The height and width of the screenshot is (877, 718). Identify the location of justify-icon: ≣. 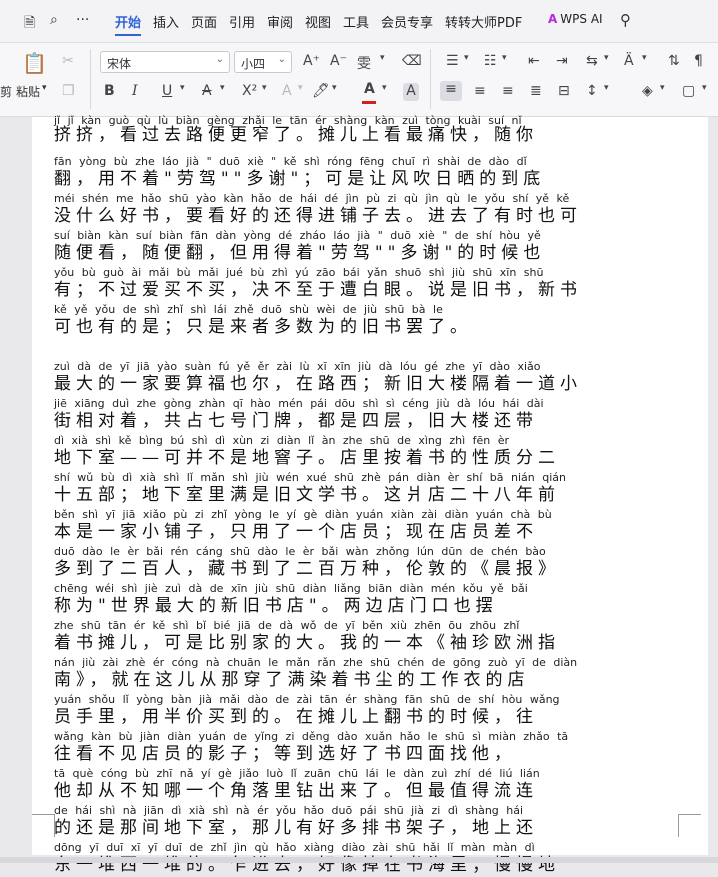
(536, 91).